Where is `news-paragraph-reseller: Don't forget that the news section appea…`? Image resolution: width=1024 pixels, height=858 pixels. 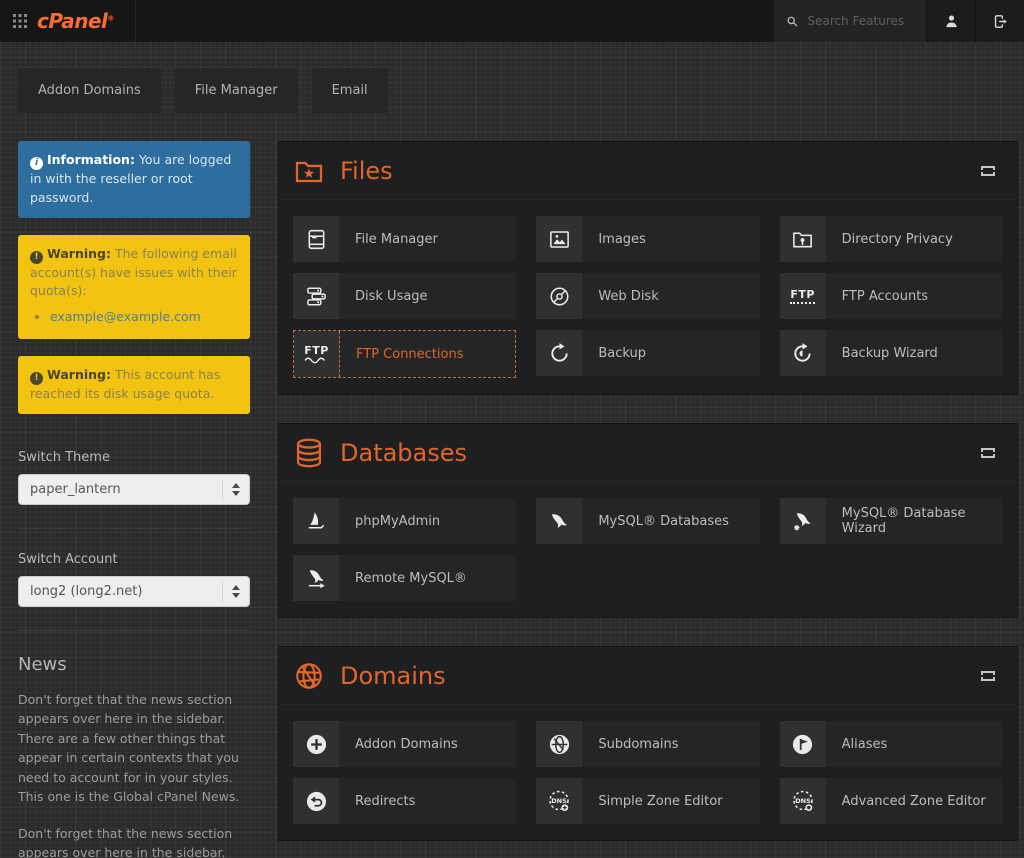
news-paragraph-reseller: Don't forget that the news section appea… is located at coordinates (125, 841).